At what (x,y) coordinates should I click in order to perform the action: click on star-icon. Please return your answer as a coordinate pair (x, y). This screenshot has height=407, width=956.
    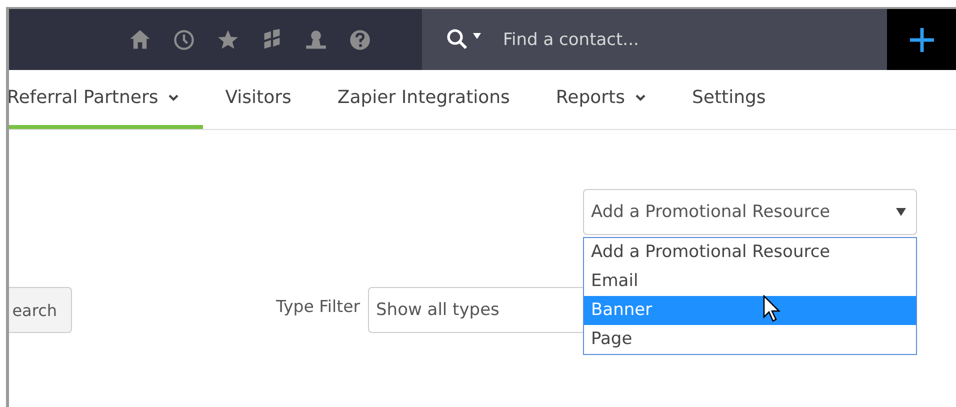
    Looking at the image, I should click on (228, 39).